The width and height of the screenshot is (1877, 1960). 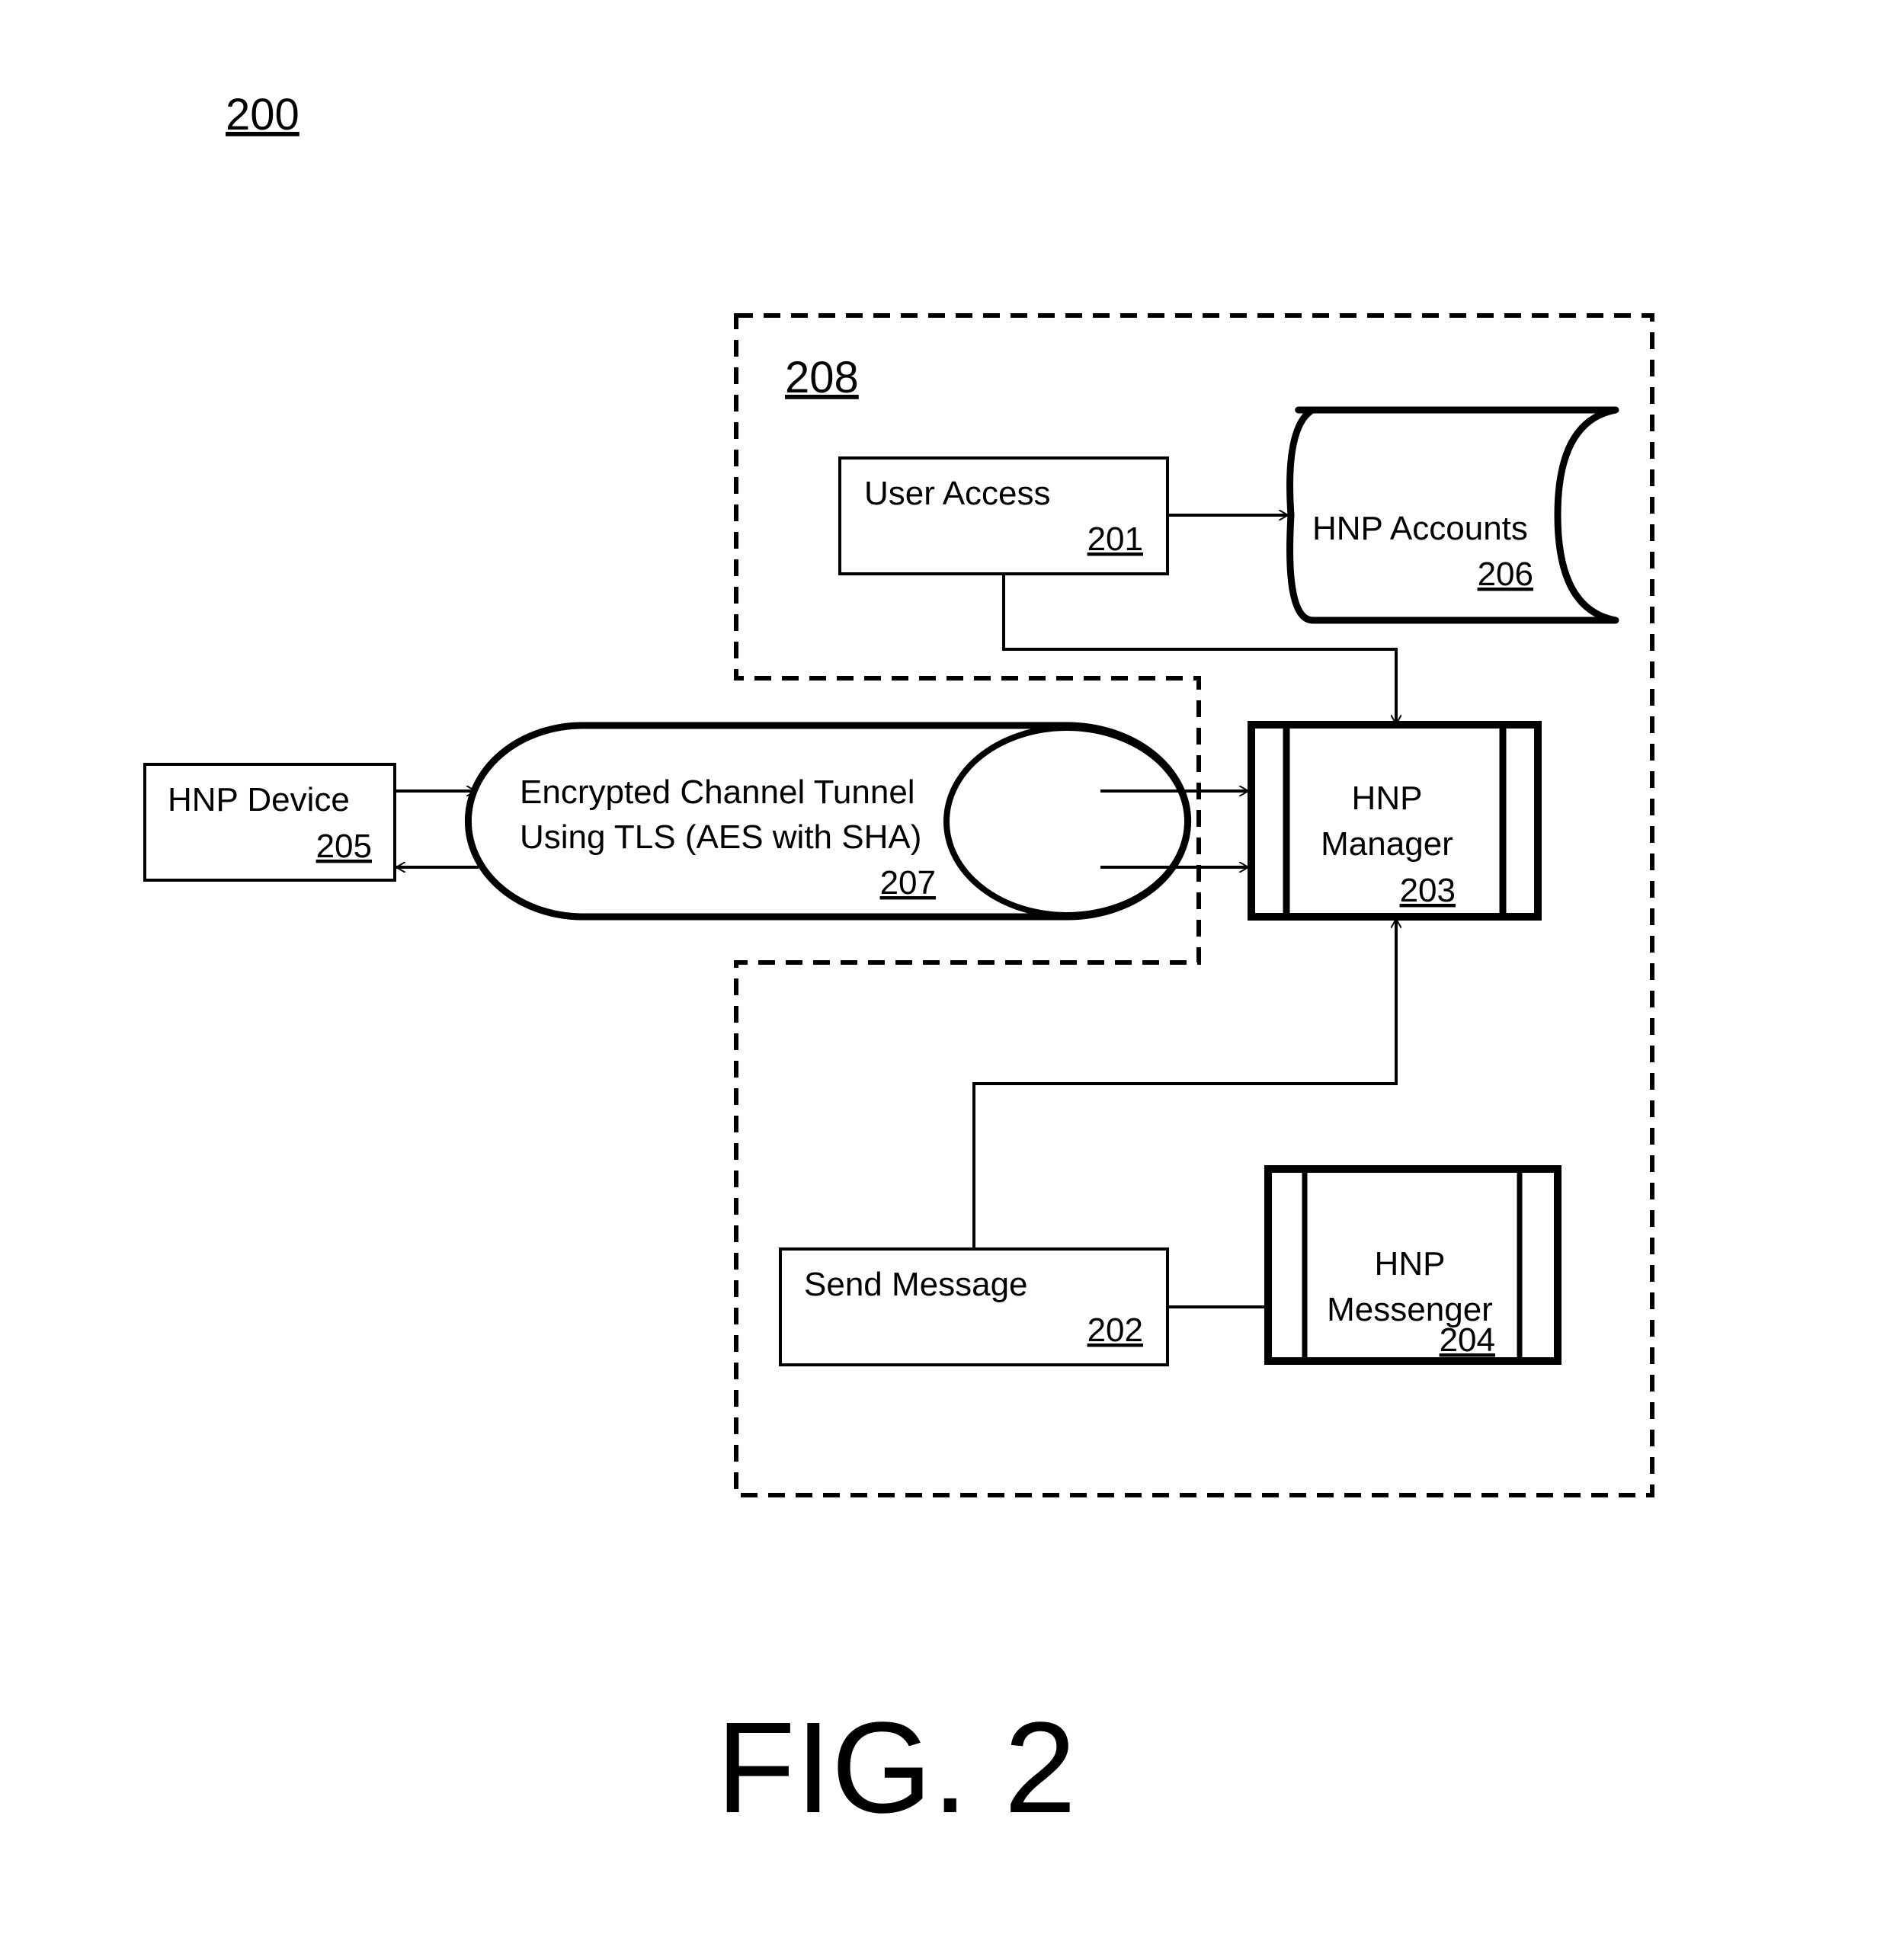 I want to click on hnp-device-ref: 205, so click(x=344, y=846).